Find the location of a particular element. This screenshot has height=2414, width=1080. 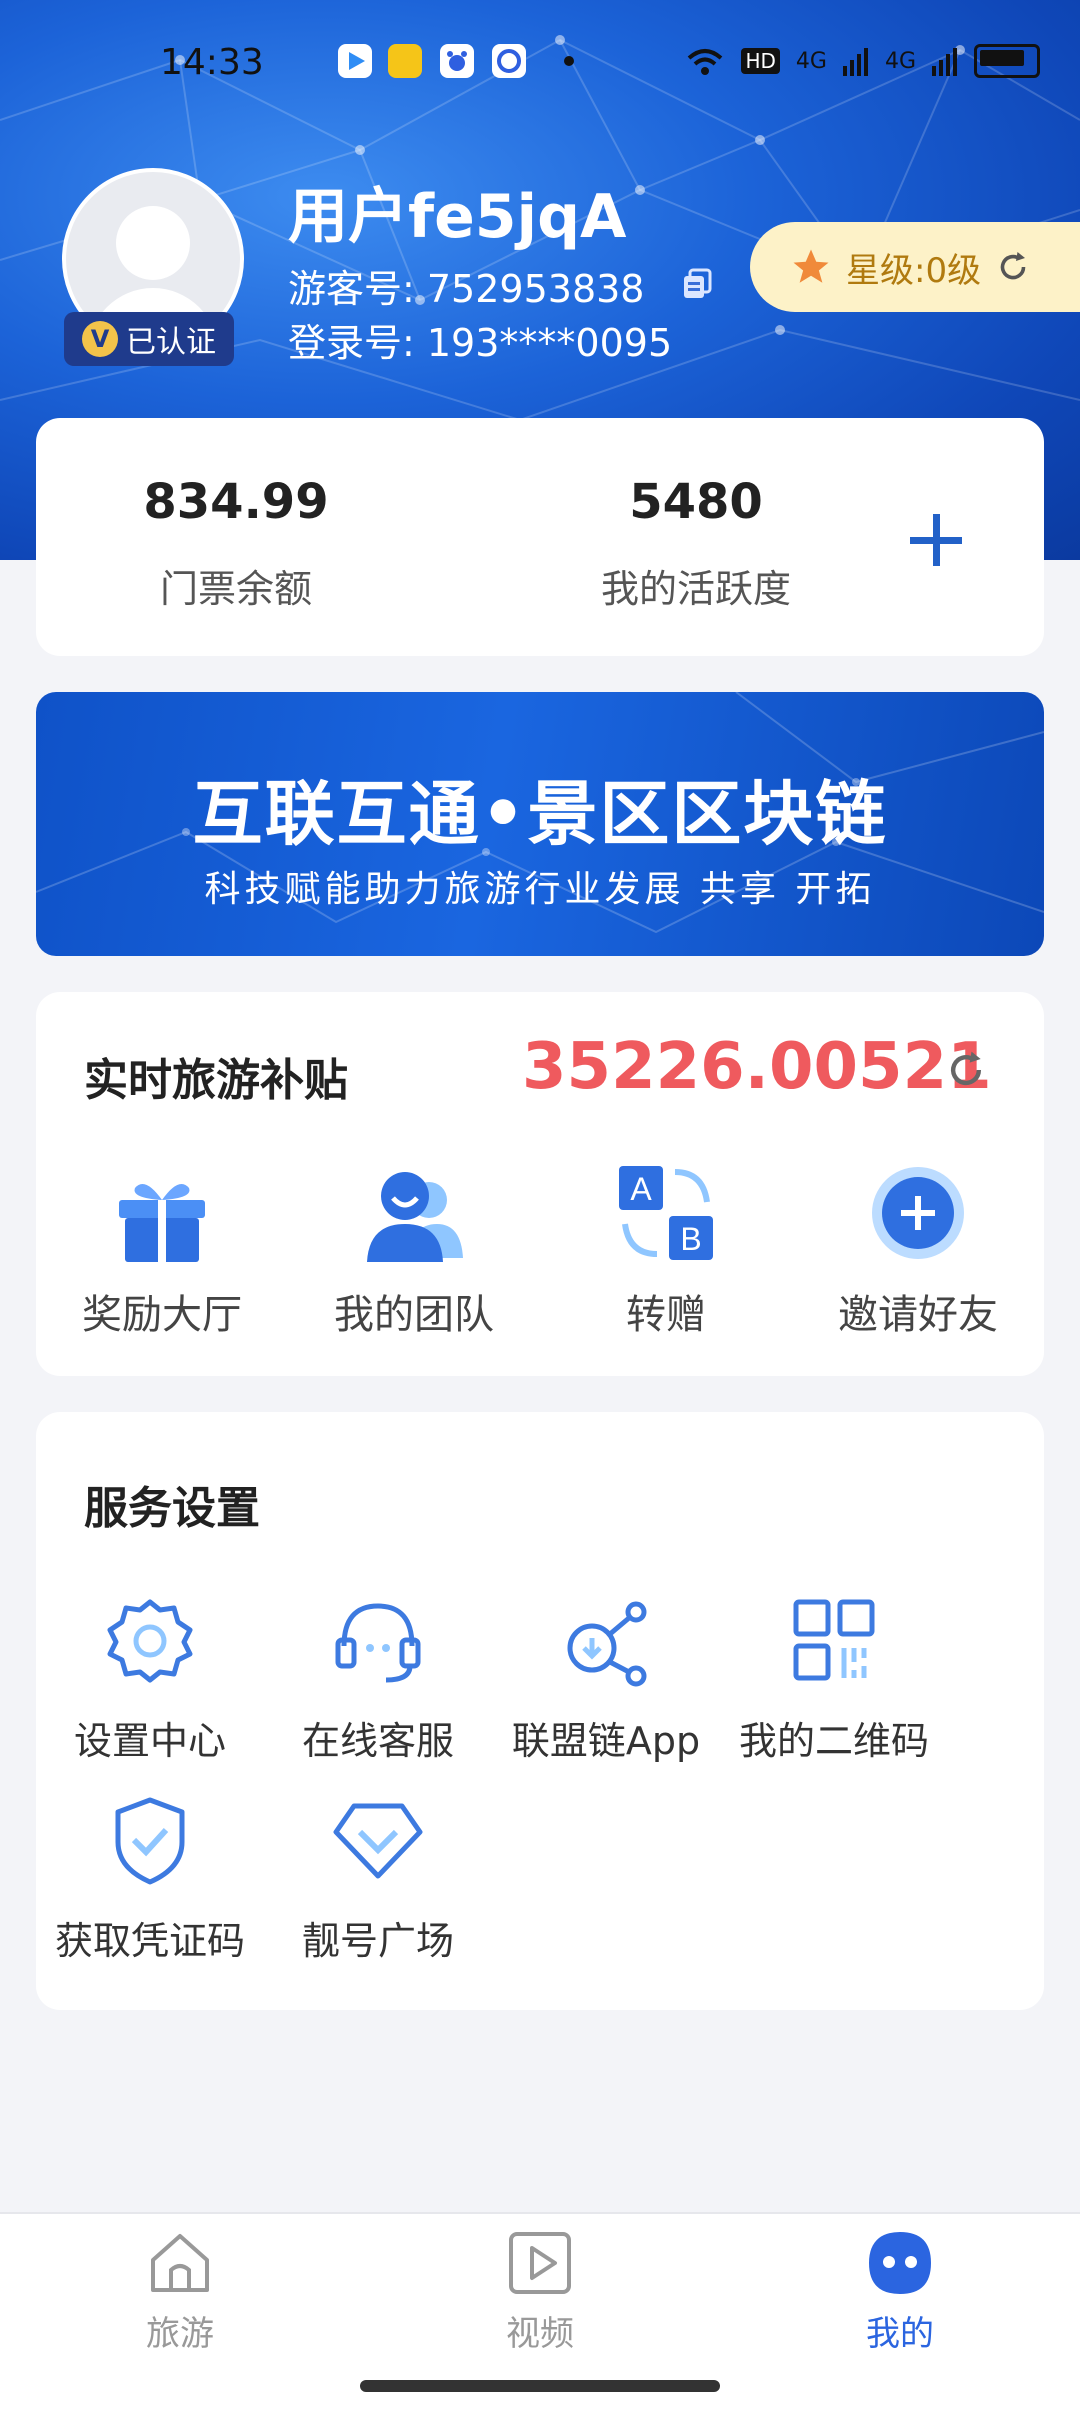

invite-friends-label: 邀请好友 is located at coordinates (918, 1315).